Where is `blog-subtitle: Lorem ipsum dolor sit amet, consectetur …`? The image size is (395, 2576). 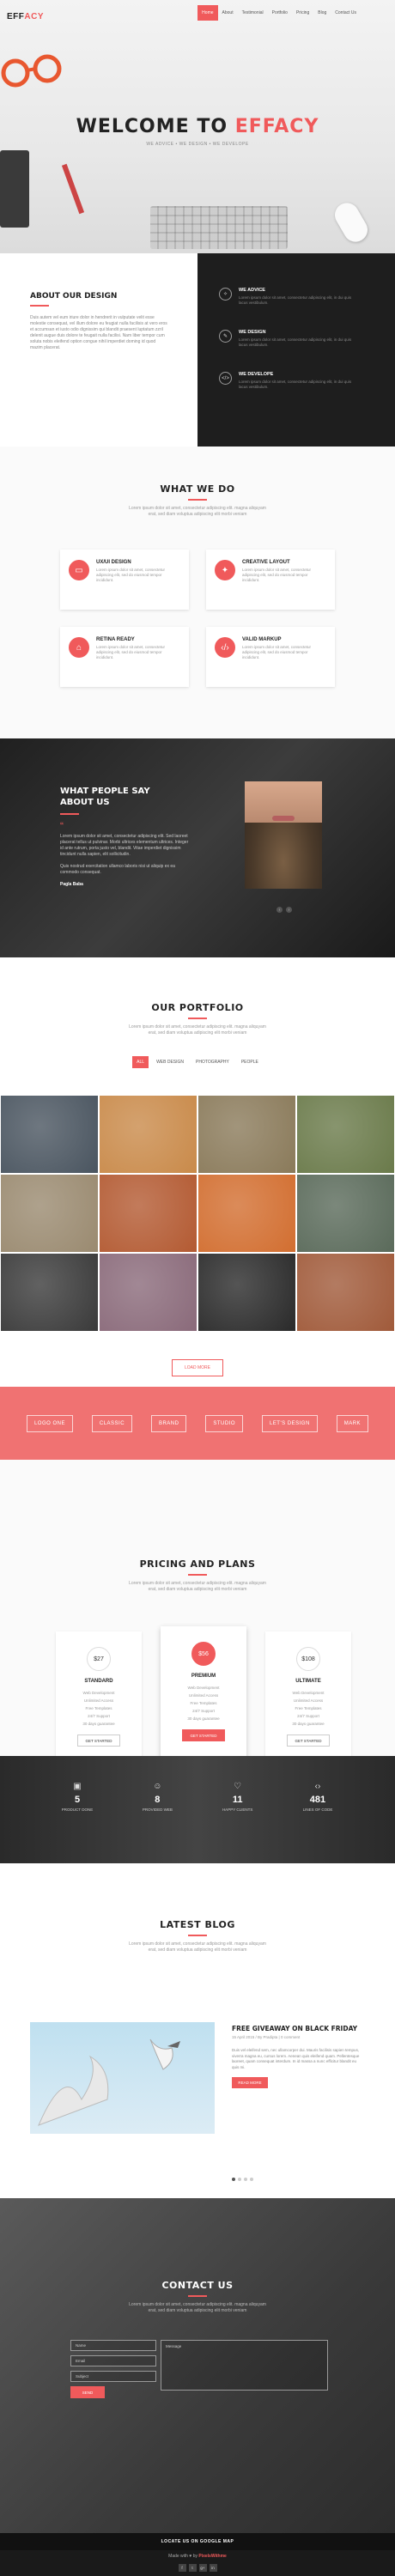 blog-subtitle: Lorem ipsum dolor sit amet, consectetur … is located at coordinates (197, 1947).